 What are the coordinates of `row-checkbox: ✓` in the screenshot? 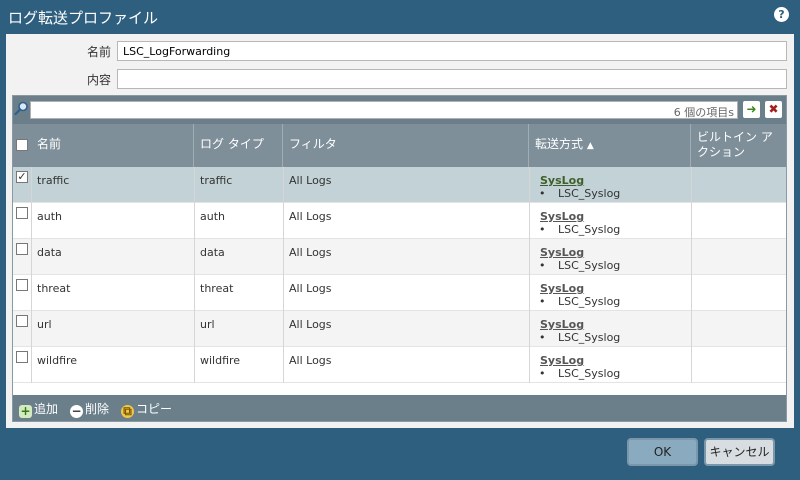 It's located at (22, 177).